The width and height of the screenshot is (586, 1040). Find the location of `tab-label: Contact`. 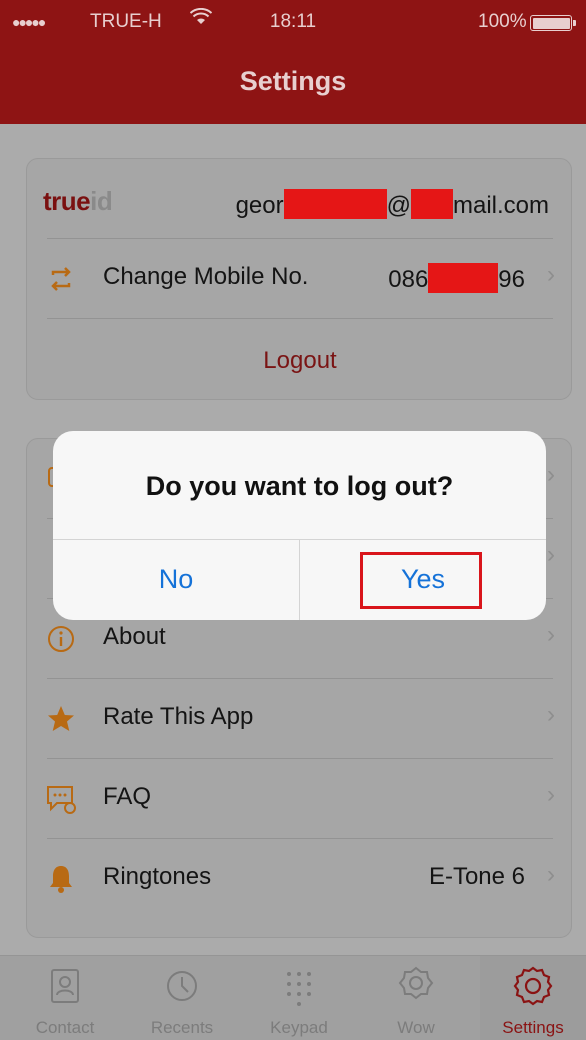

tab-label: Contact is located at coordinates (65, 1027).